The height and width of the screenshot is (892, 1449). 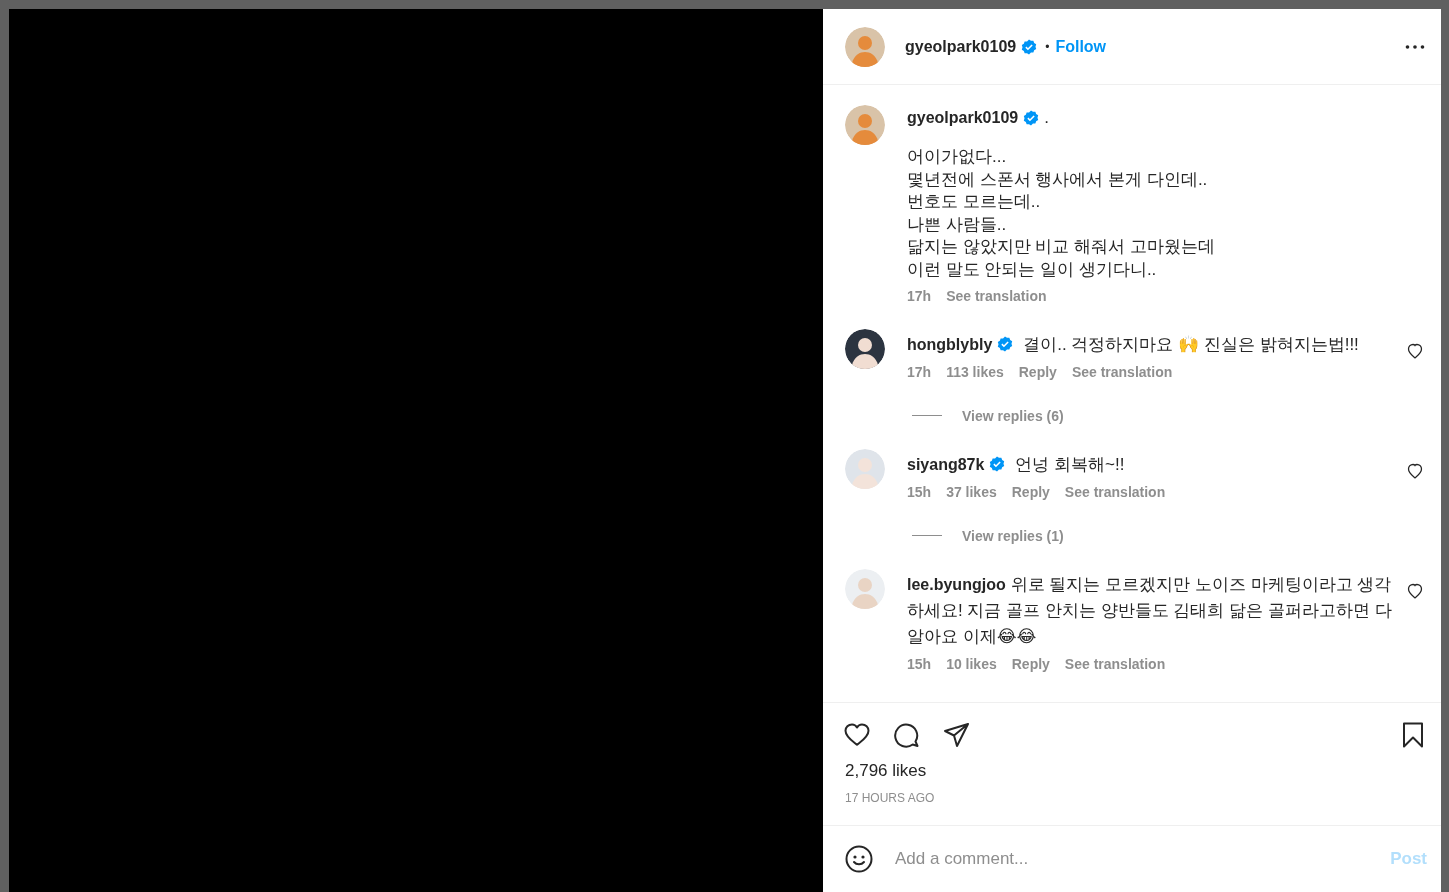 I want to click on comment-text: siyang87k 언넝 회복해~!!, so click(x=1016, y=464).